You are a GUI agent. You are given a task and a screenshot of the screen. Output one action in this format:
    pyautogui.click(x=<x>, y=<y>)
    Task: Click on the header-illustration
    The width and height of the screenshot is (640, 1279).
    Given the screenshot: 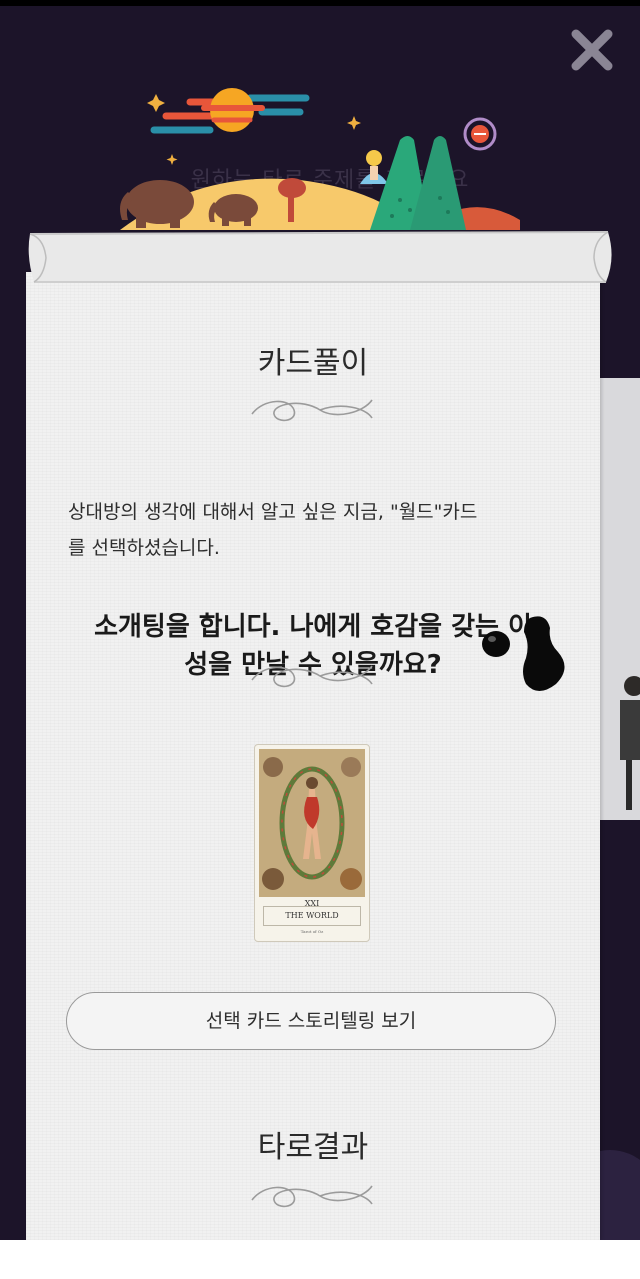 What is the action you would take?
    pyautogui.click(x=320, y=159)
    